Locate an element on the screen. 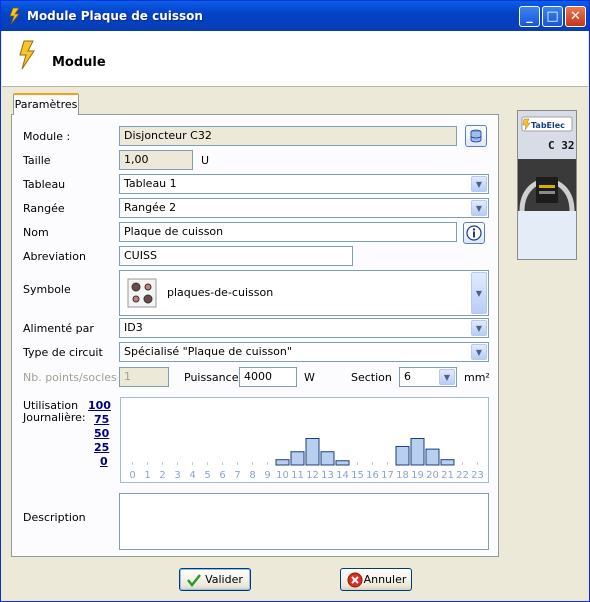 Image resolution: width=590 pixels, height=602 pixels. abreviation-label: Abreviation is located at coordinates (54, 256).